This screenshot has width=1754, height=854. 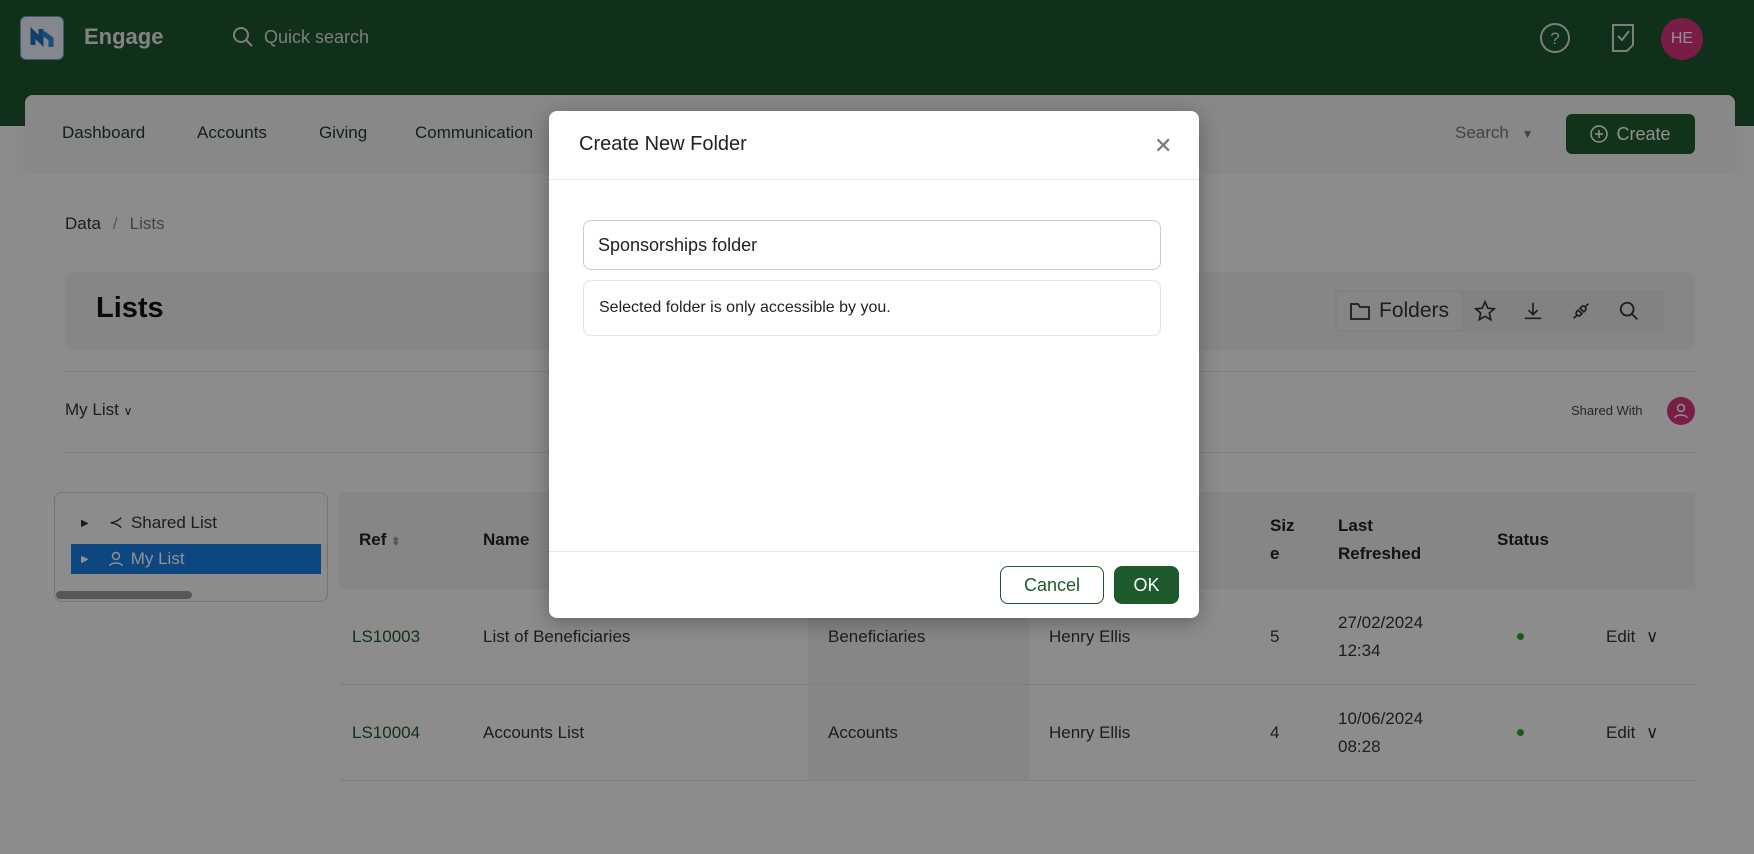 What do you see at coordinates (663, 144) in the screenshot?
I see `dialog-title: Create New Folder` at bounding box center [663, 144].